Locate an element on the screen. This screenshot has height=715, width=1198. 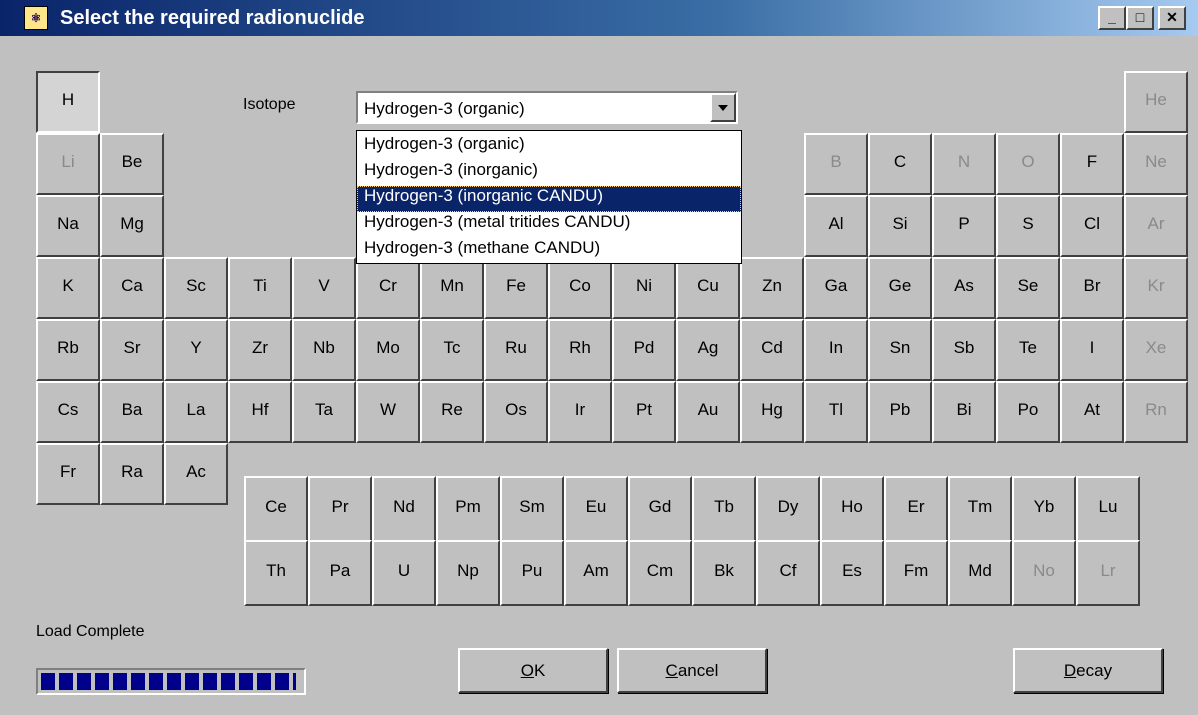
element-button-at: At is located at coordinates (1092, 412).